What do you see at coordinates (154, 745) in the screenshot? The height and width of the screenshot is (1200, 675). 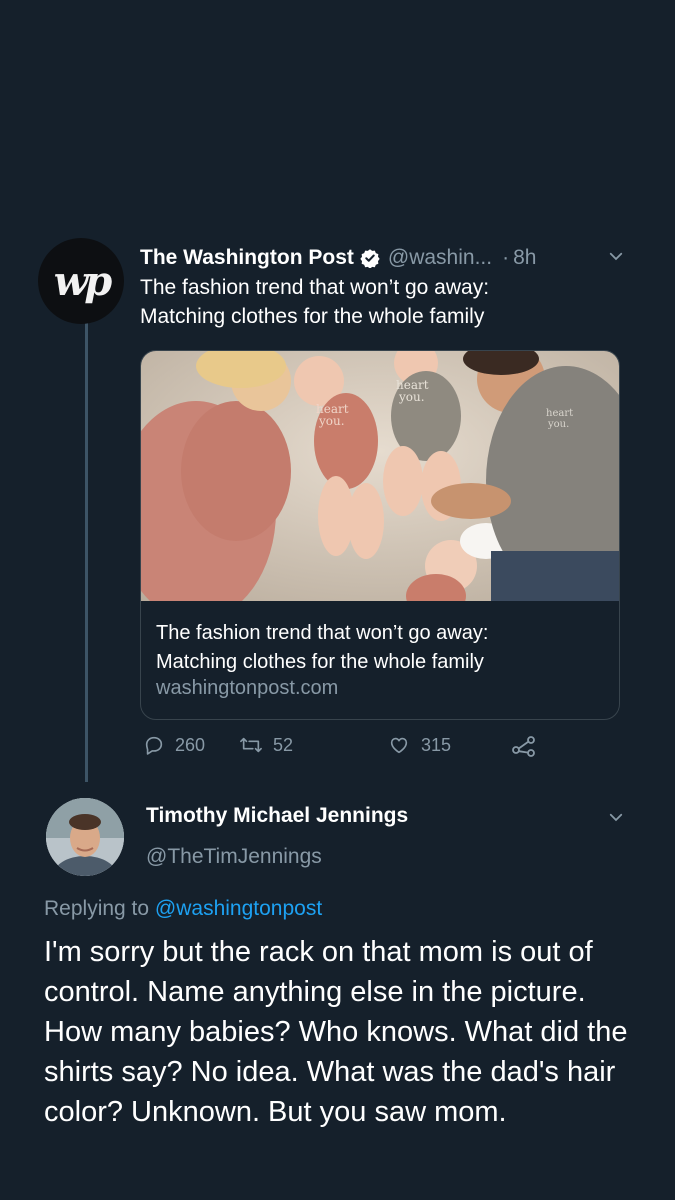 I see `reply-bubble-icon` at bounding box center [154, 745].